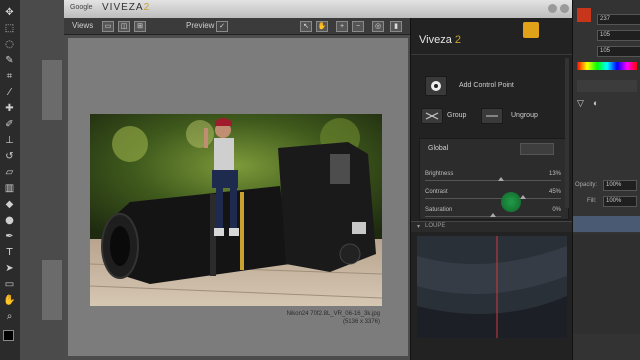 The width and height of the screenshot is (640, 360). I want to click on eyedropper-tool-icon: ⁄, so click(9, 92).